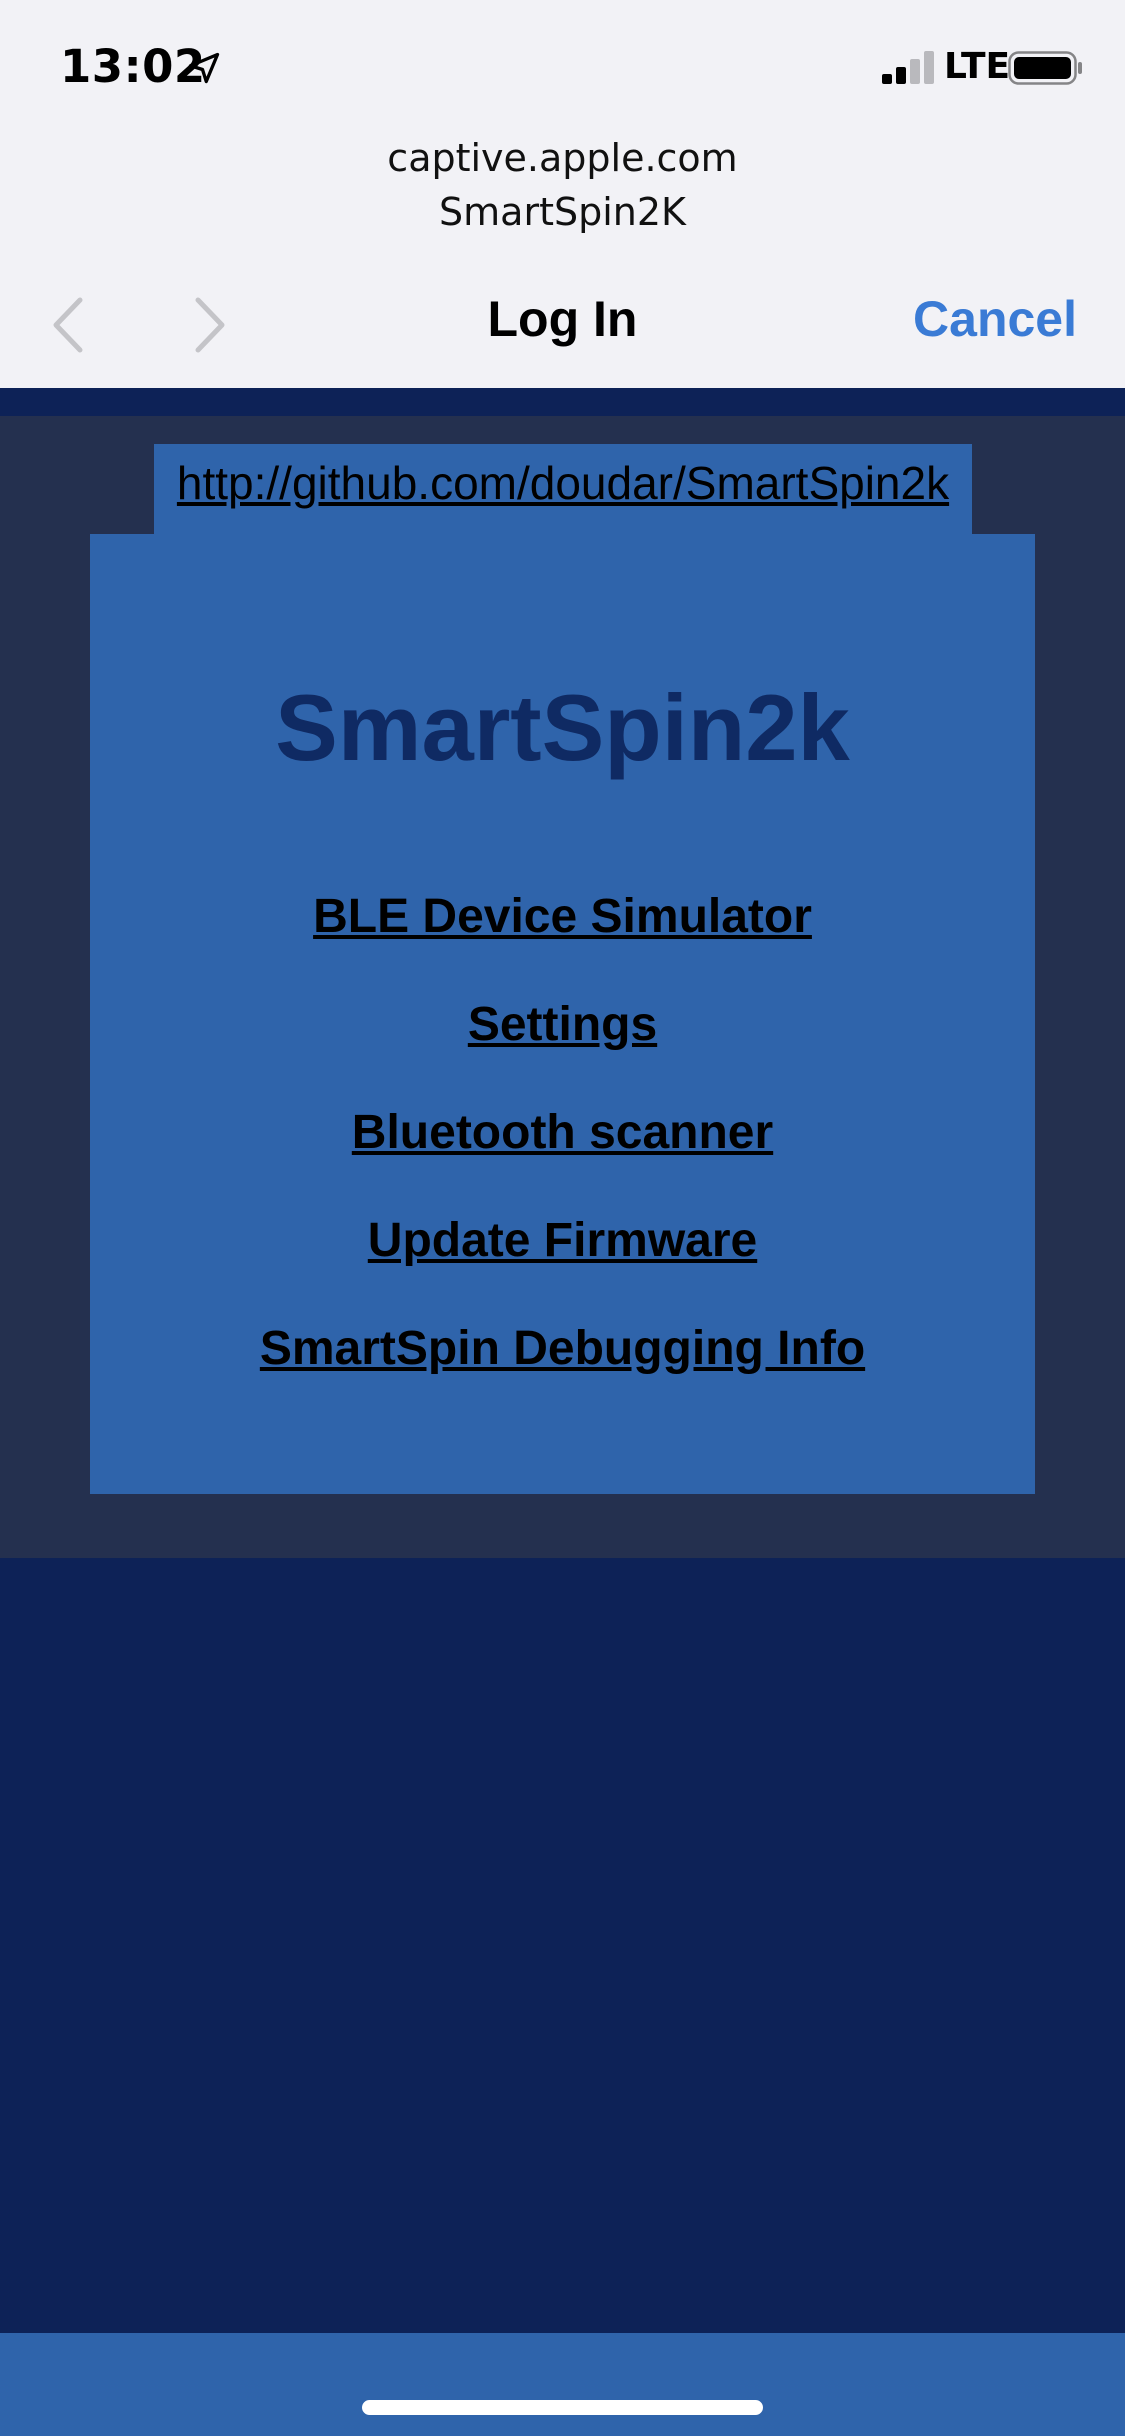  Describe the element at coordinates (562, 2384) in the screenshot. I see `bottom-bar` at that location.